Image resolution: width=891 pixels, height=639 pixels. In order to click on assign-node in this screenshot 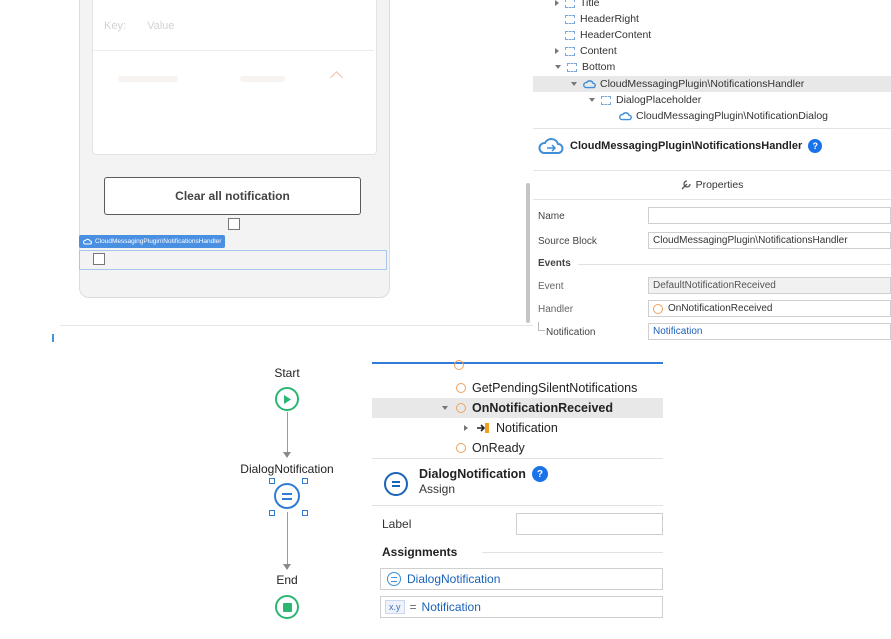, I will do `click(287, 496)`.